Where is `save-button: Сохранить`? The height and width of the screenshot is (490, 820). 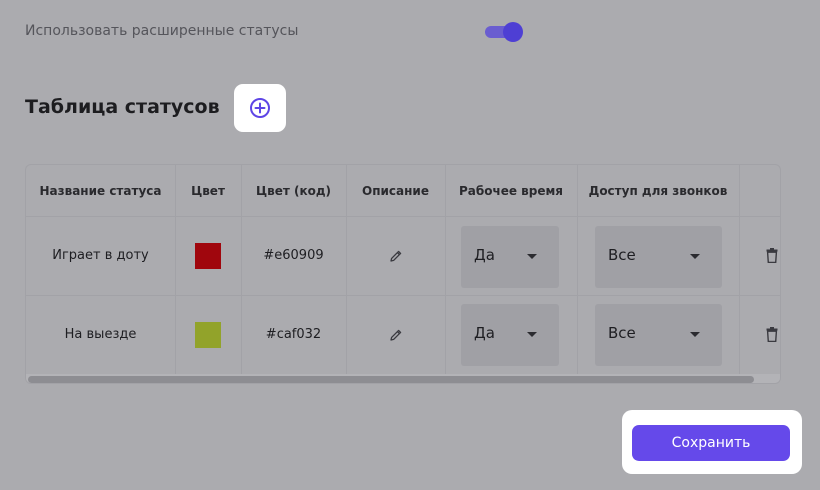
save-button: Сохранить is located at coordinates (711, 443).